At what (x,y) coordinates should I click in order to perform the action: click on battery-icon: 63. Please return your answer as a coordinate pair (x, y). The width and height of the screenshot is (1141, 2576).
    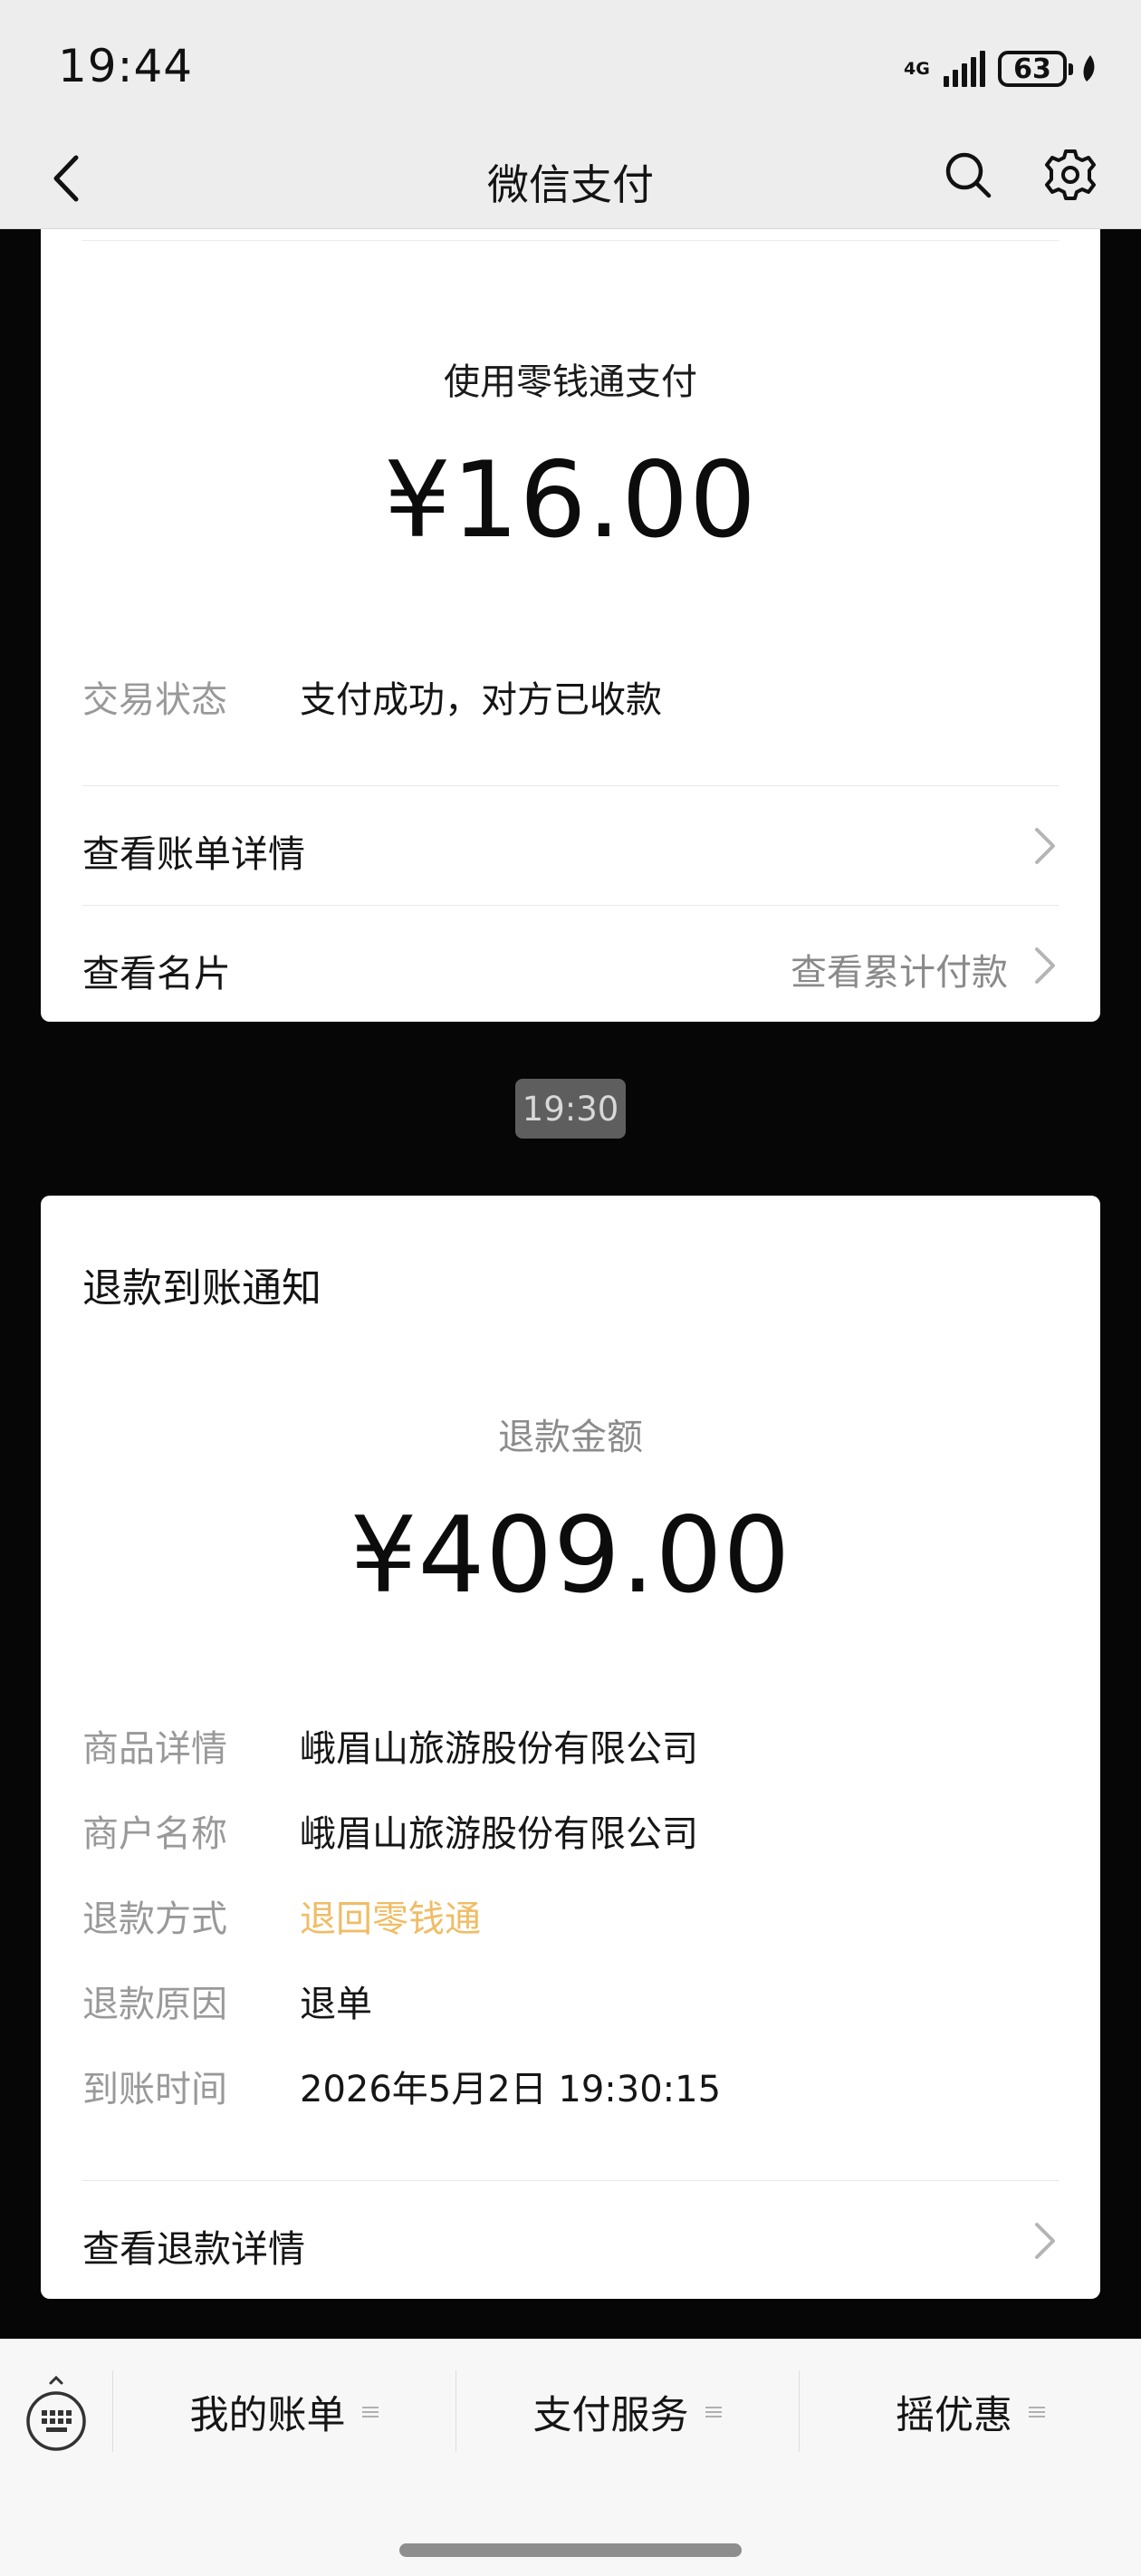
    Looking at the image, I should click on (1035, 69).